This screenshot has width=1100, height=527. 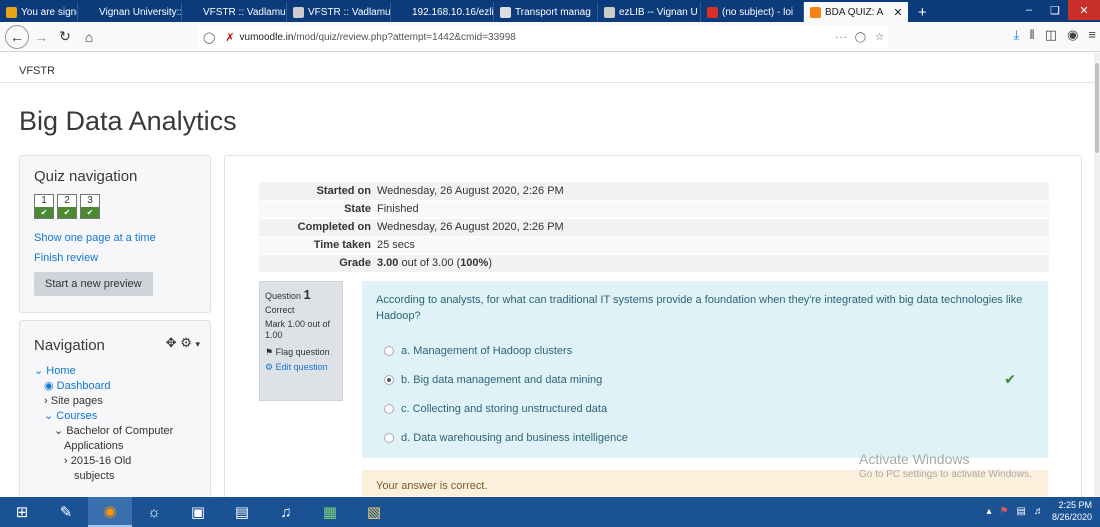 I want to click on gear-icon: ⚙, so click(x=186, y=342).